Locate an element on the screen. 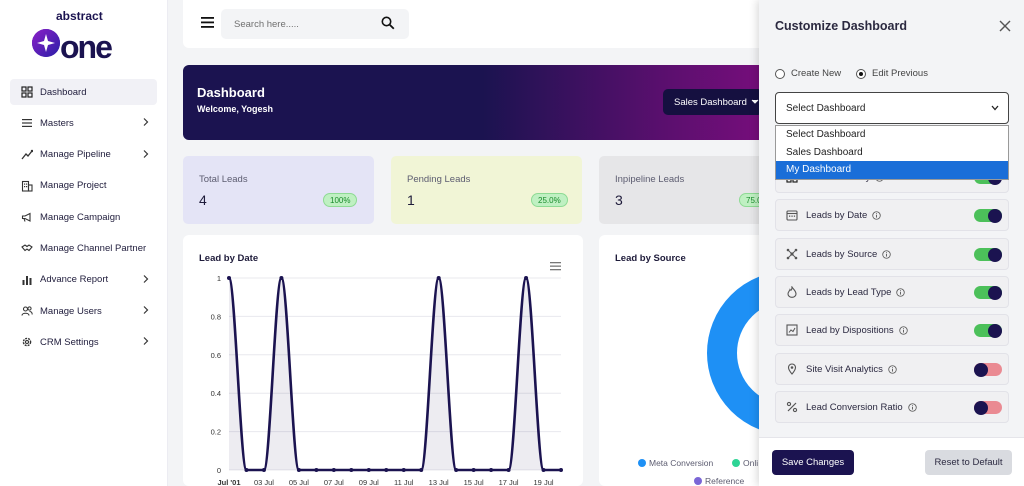  total-leads-card: Total Leads 4 100% is located at coordinates (278, 190).